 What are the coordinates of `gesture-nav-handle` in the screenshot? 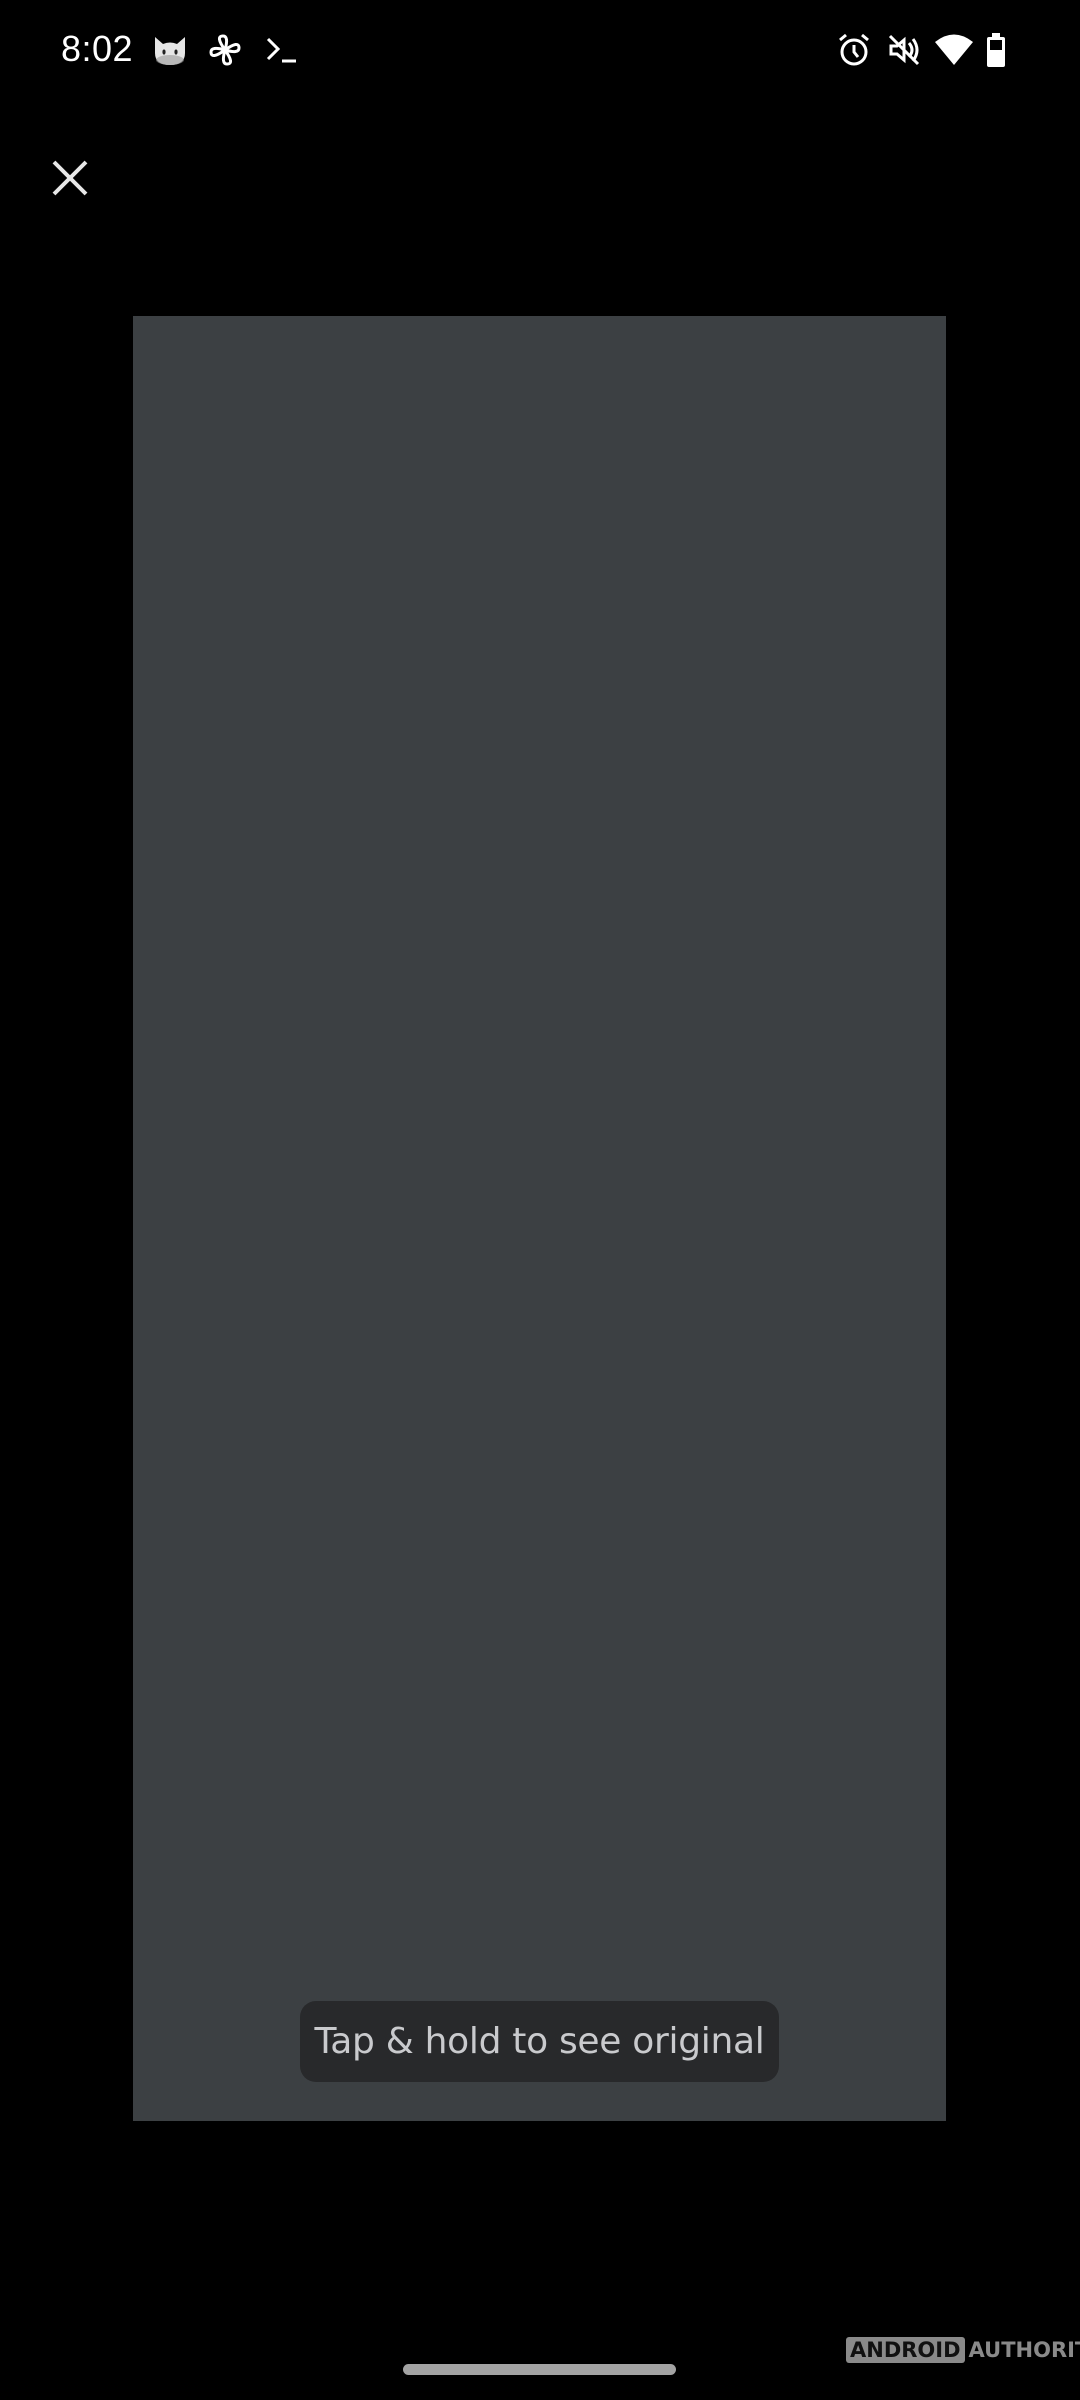 It's located at (539, 2369).